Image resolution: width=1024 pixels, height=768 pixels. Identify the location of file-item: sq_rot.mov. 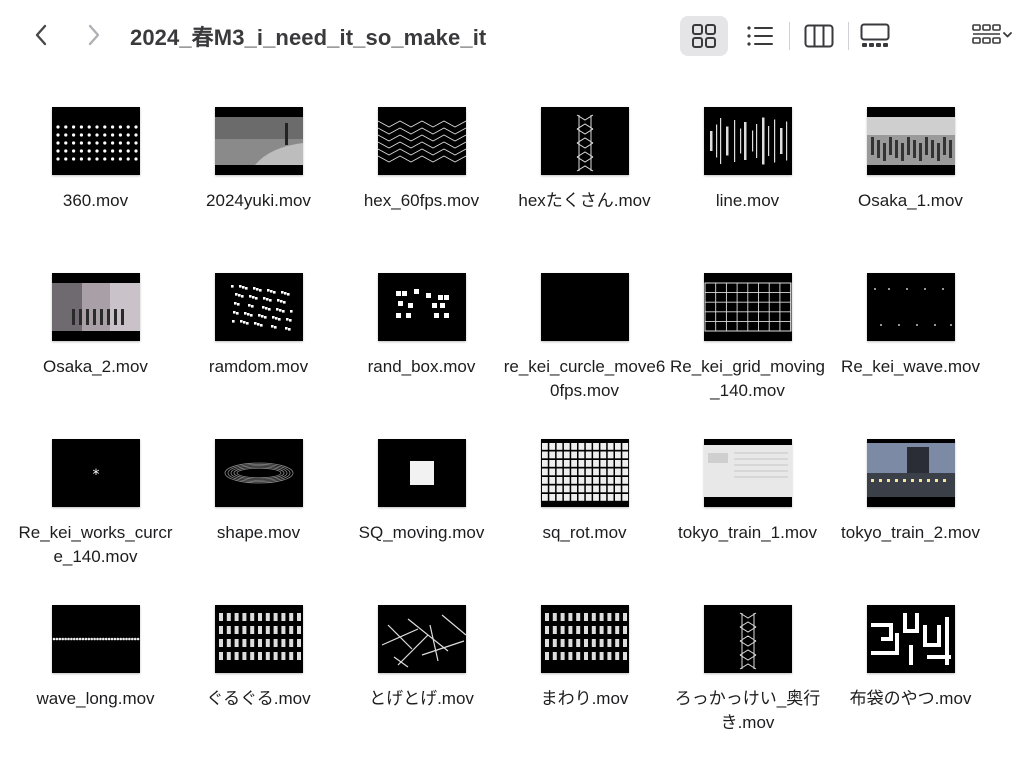
(584, 508).